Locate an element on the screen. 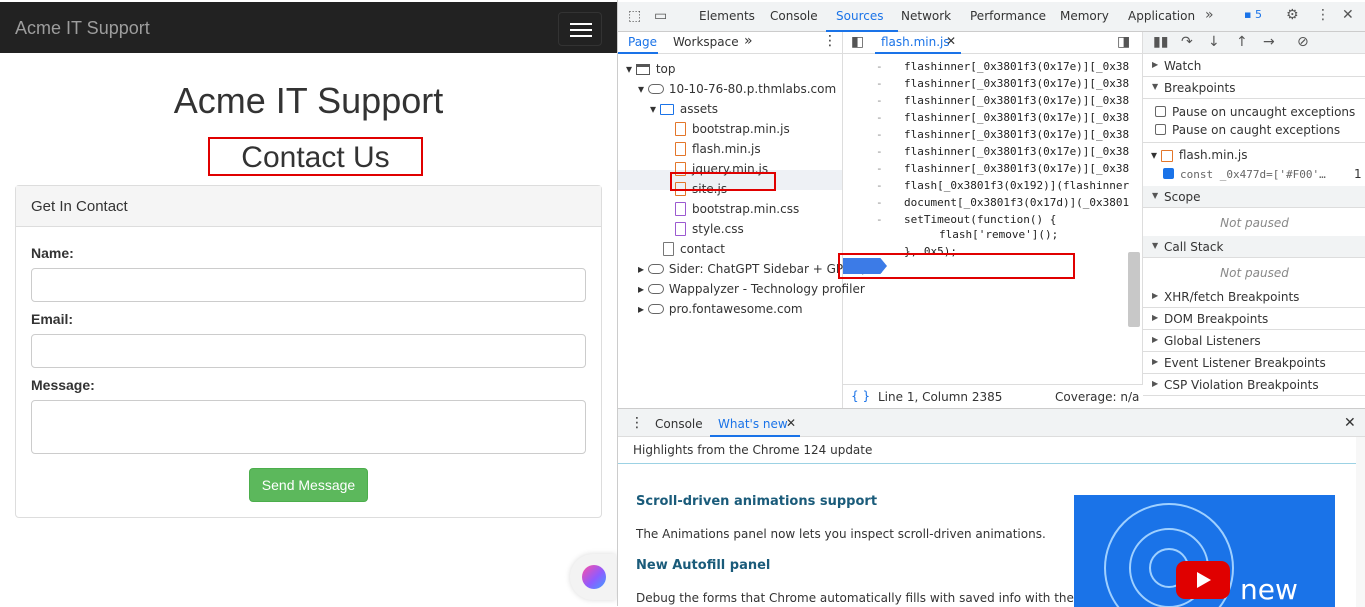  toggle-debugger-icon: ◨ is located at coordinates (1123, 42).